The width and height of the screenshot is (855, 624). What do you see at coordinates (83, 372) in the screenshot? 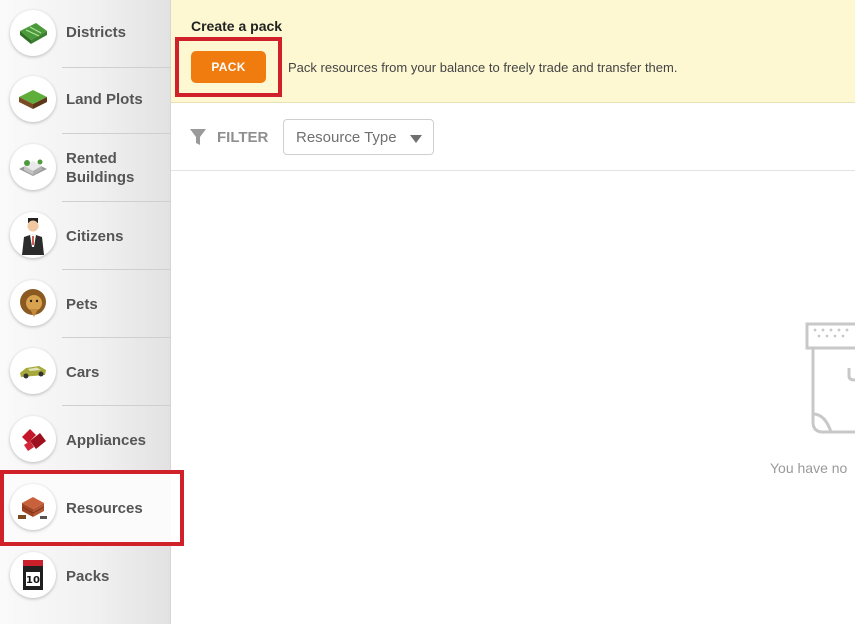
I see `sidebar-item-label: Cars` at bounding box center [83, 372].